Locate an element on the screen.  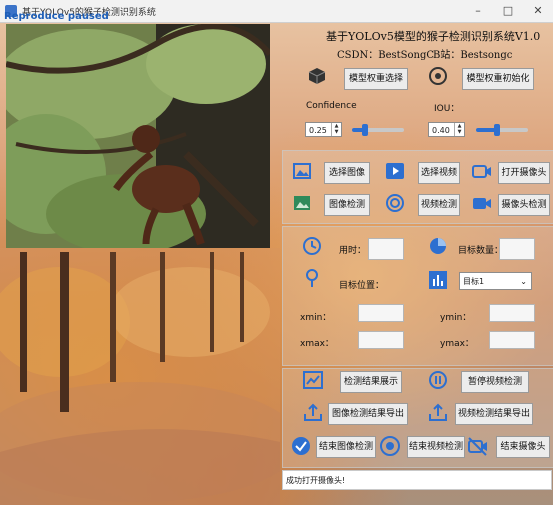
close-icon: ✕ is located at coordinates (538, 11).